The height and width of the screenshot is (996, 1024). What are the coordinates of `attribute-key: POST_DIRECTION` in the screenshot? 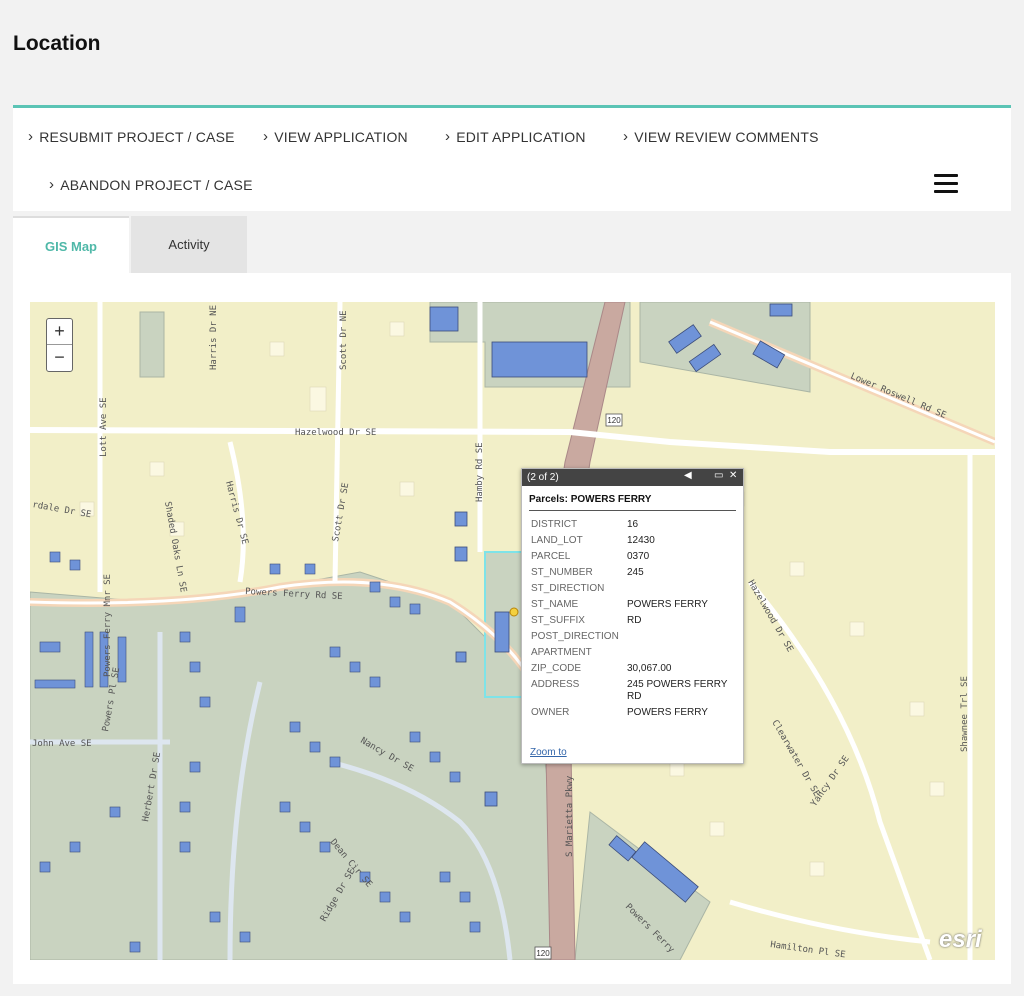 It's located at (575, 636).